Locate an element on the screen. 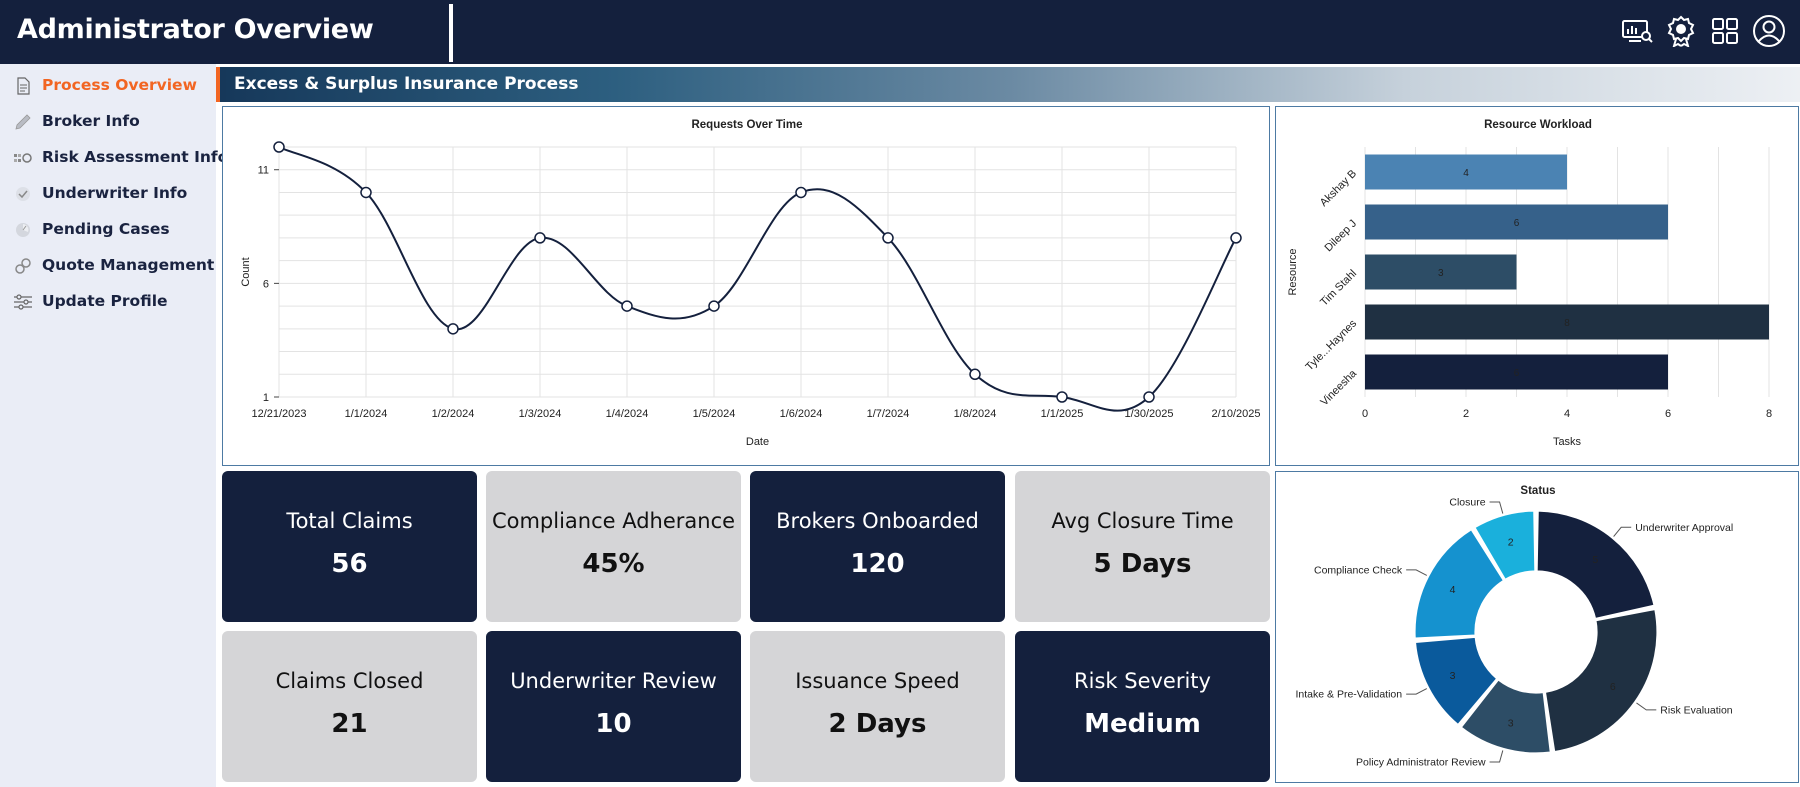  header-divider is located at coordinates (451, 33).